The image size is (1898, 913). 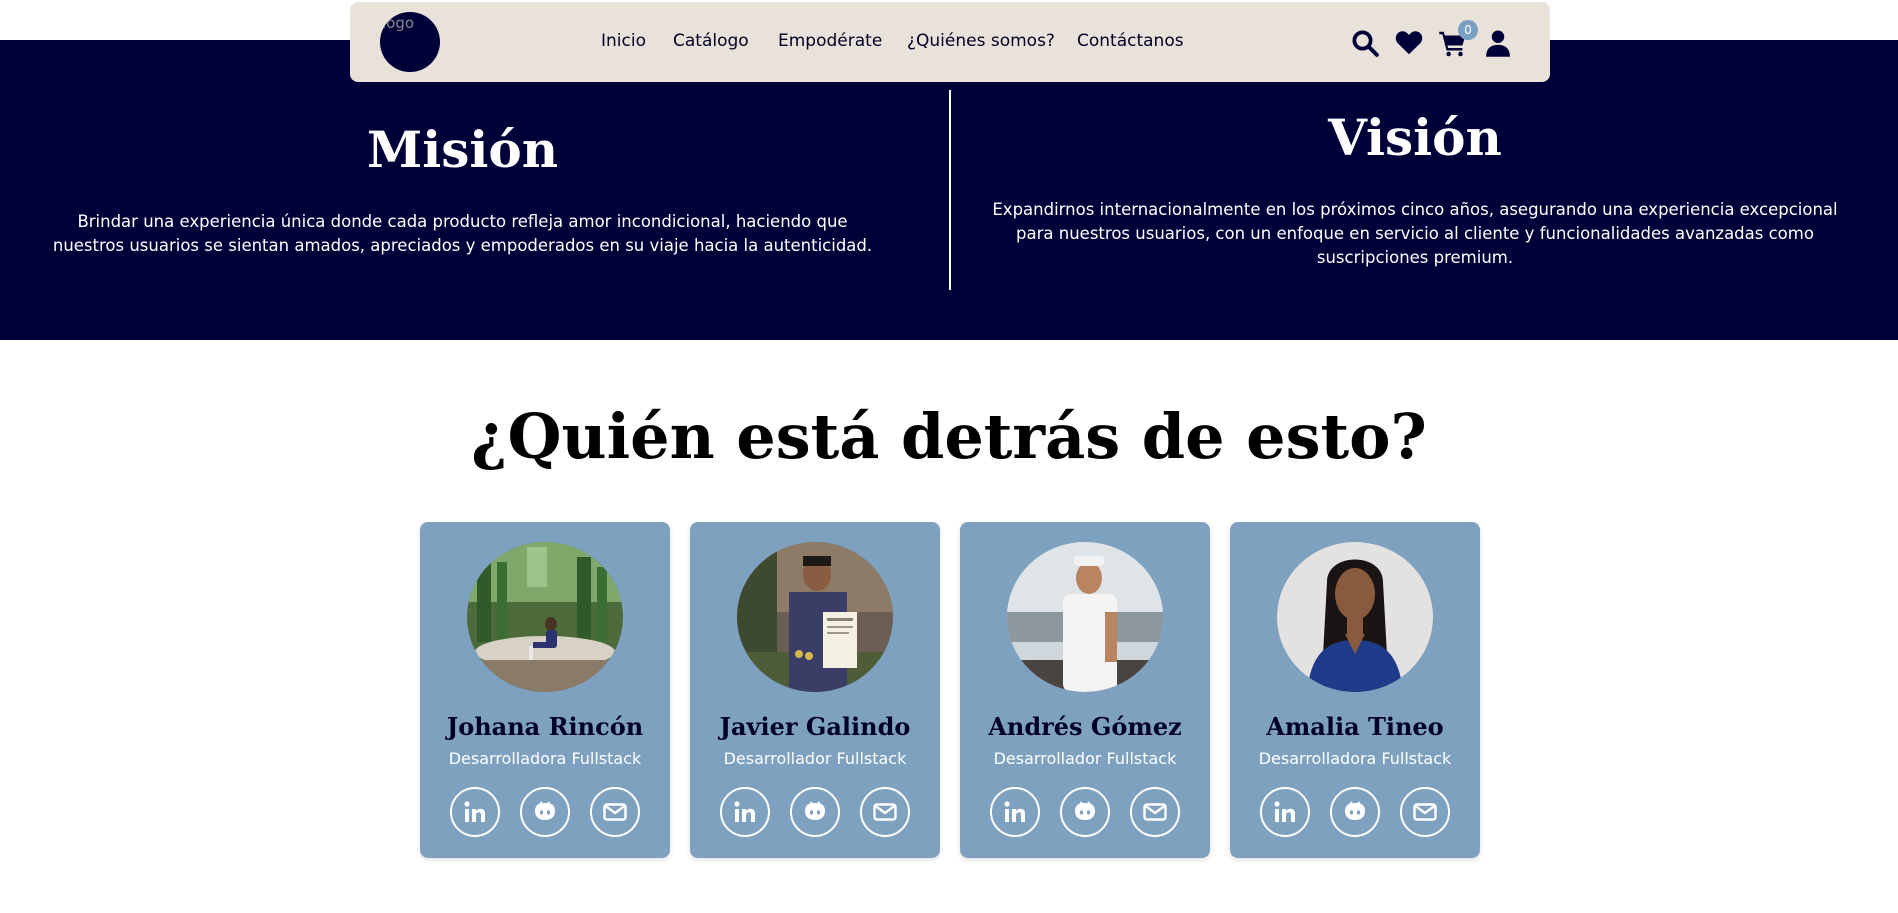 What do you see at coordinates (1409, 43) in the screenshot?
I see `heart-icon` at bounding box center [1409, 43].